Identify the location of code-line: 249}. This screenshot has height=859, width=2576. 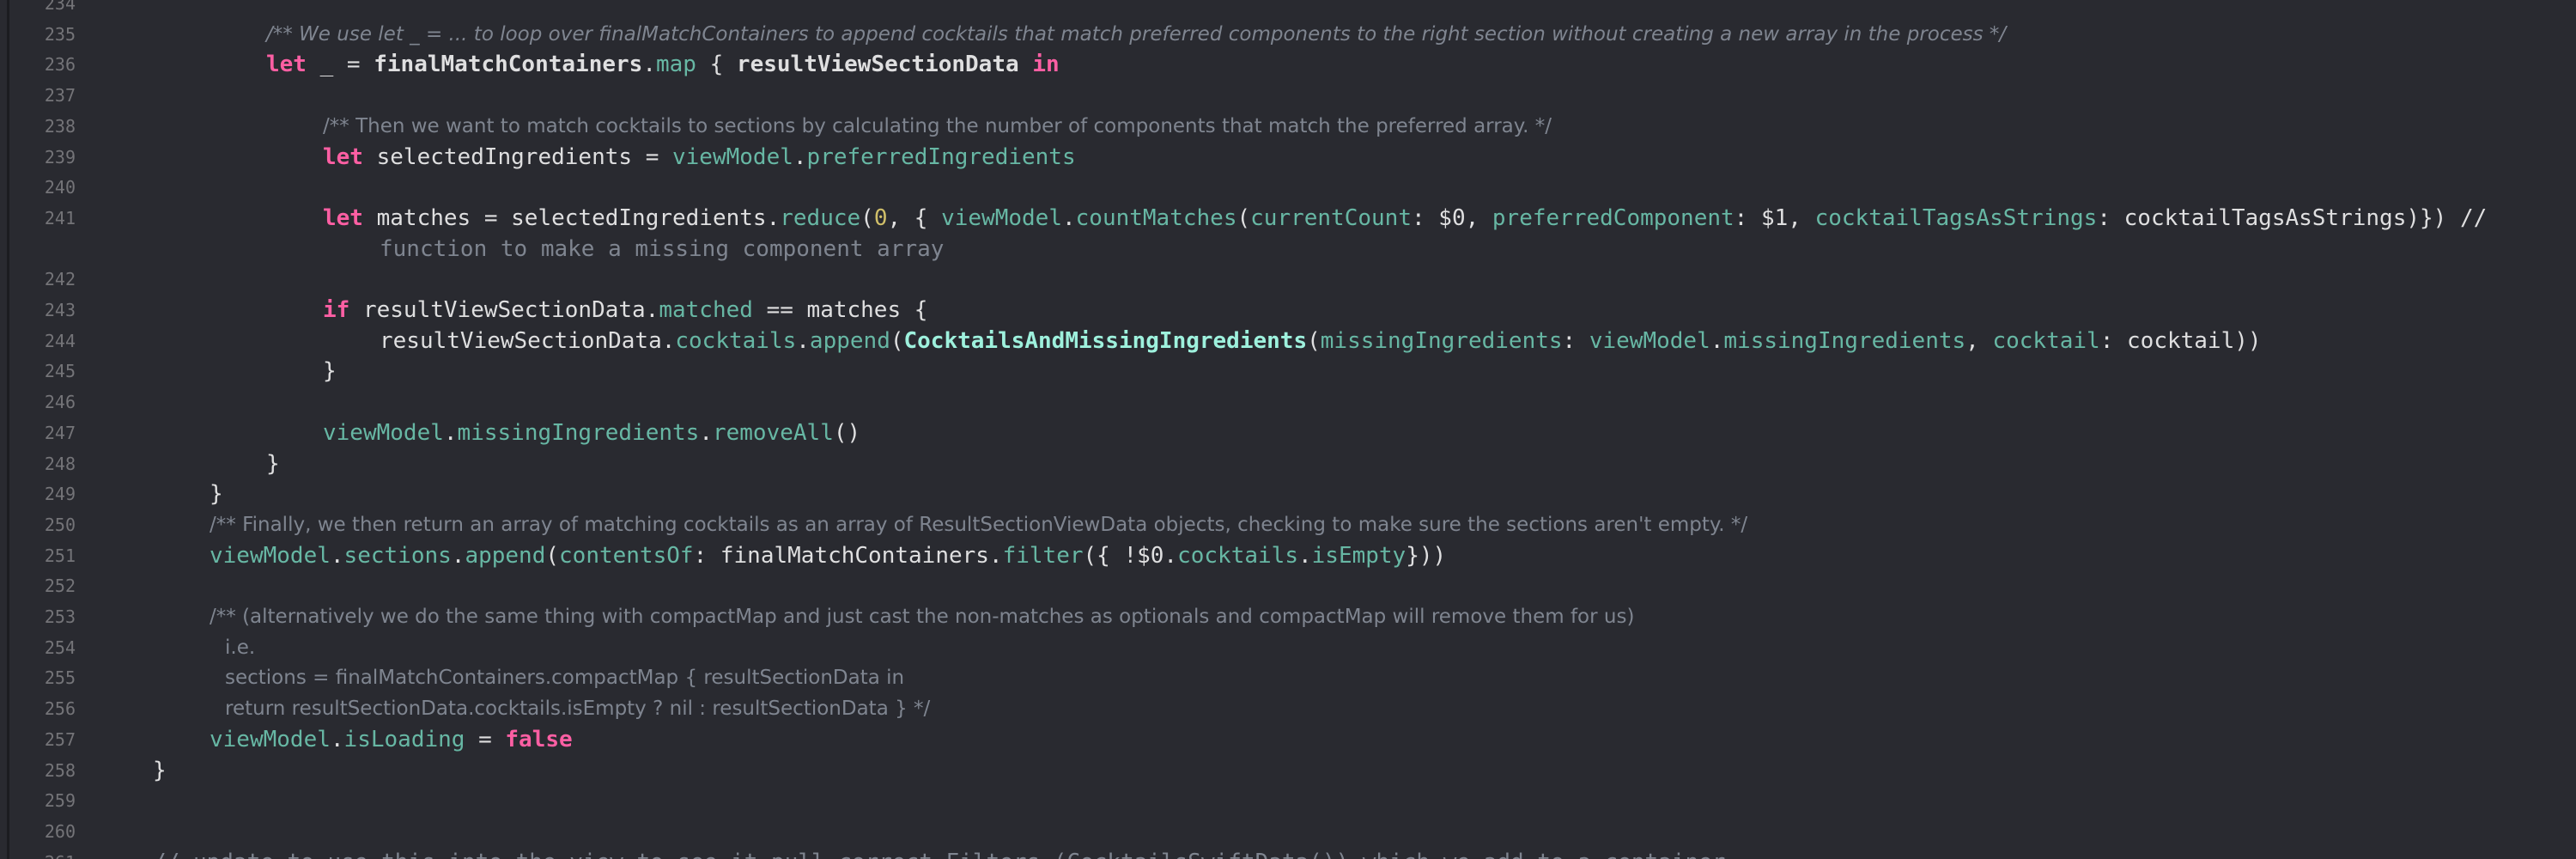
(1288, 493).